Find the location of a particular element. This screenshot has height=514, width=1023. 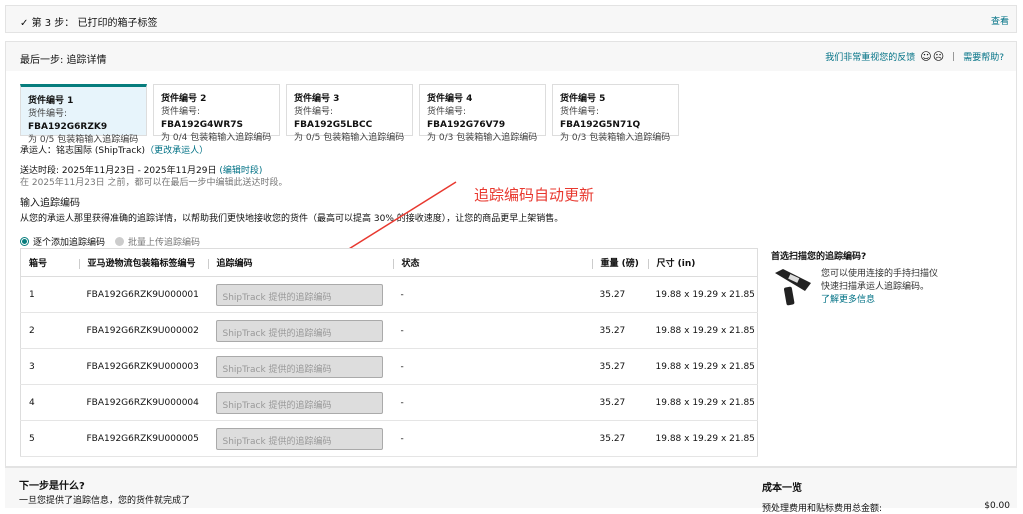

box-label-id: FBA192G6RZK9U000001 is located at coordinates (143, 294).